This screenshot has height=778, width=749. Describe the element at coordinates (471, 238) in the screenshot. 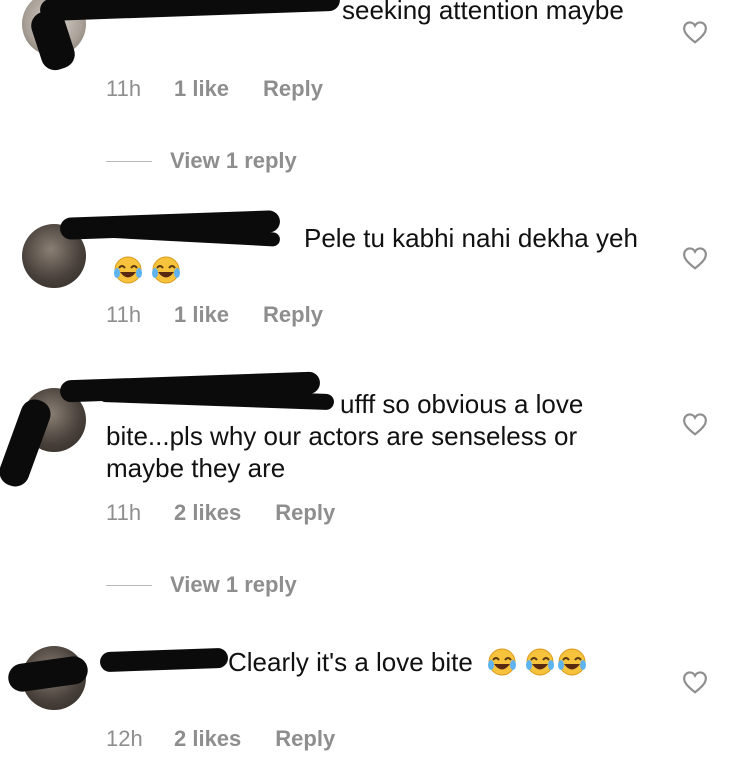

I see `comment-body: Pele tu kabhi nahi dekha yeh` at that location.